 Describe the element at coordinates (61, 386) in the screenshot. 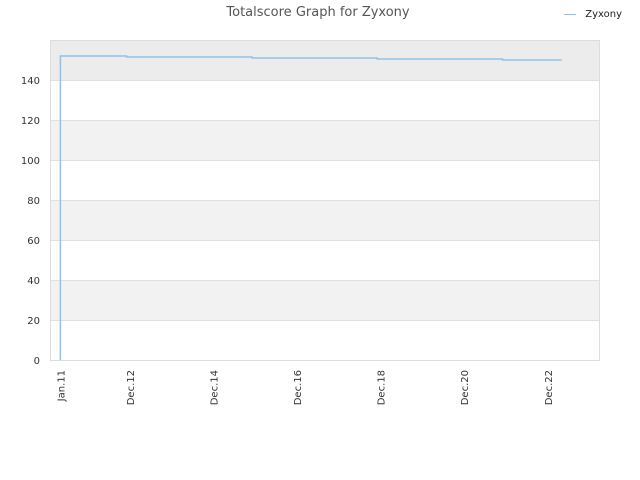

I see `x-tick-label: Jan.11` at that location.